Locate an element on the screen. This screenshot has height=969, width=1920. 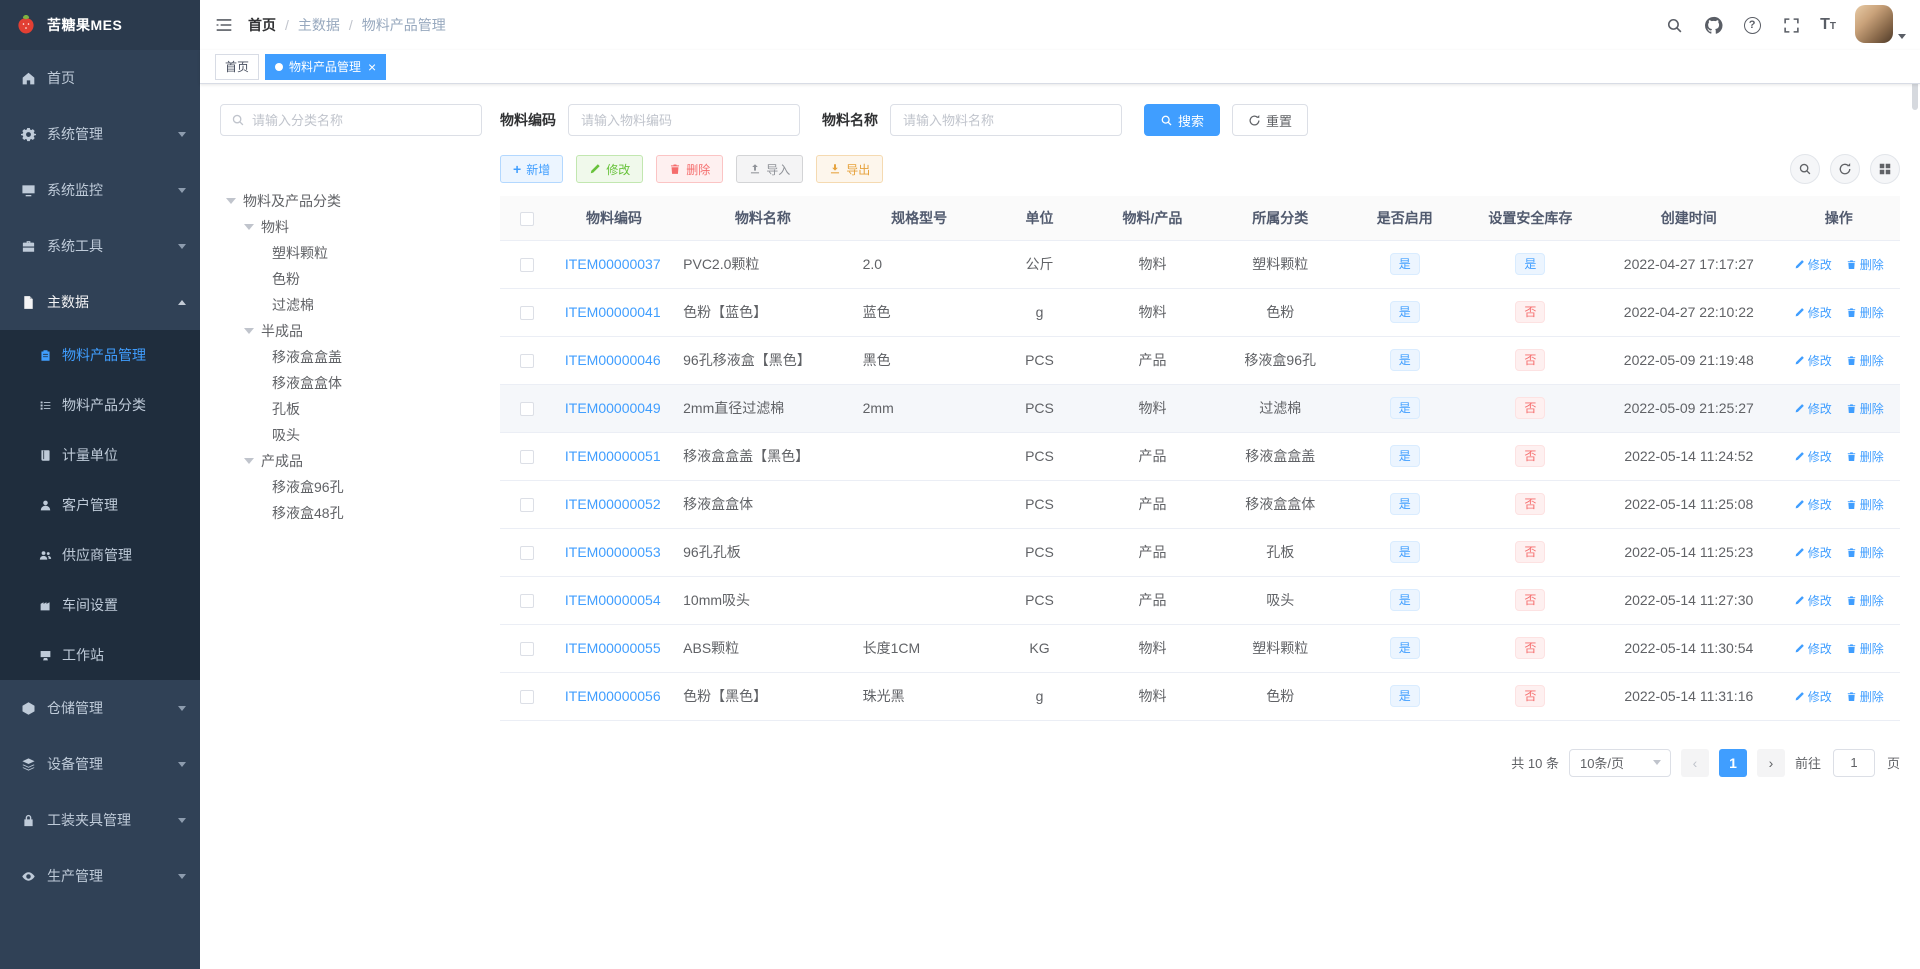
sidebar-item-material-product-mgmt: 物料产品管理 is located at coordinates (100, 355).